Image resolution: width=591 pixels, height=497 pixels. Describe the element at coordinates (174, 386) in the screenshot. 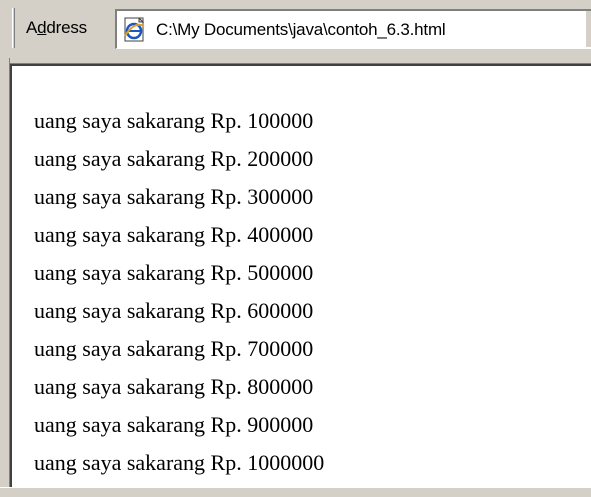

I see `content-line: uang saya sakarang Rp. 800000` at that location.